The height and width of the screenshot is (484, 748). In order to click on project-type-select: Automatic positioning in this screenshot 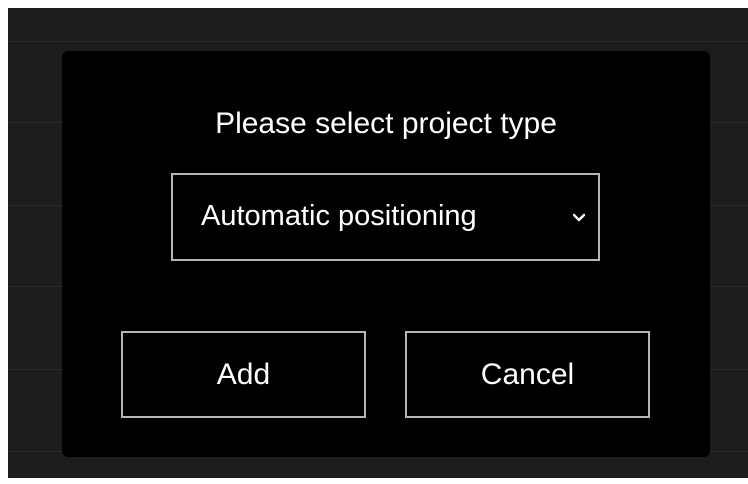, I will do `click(385, 217)`.